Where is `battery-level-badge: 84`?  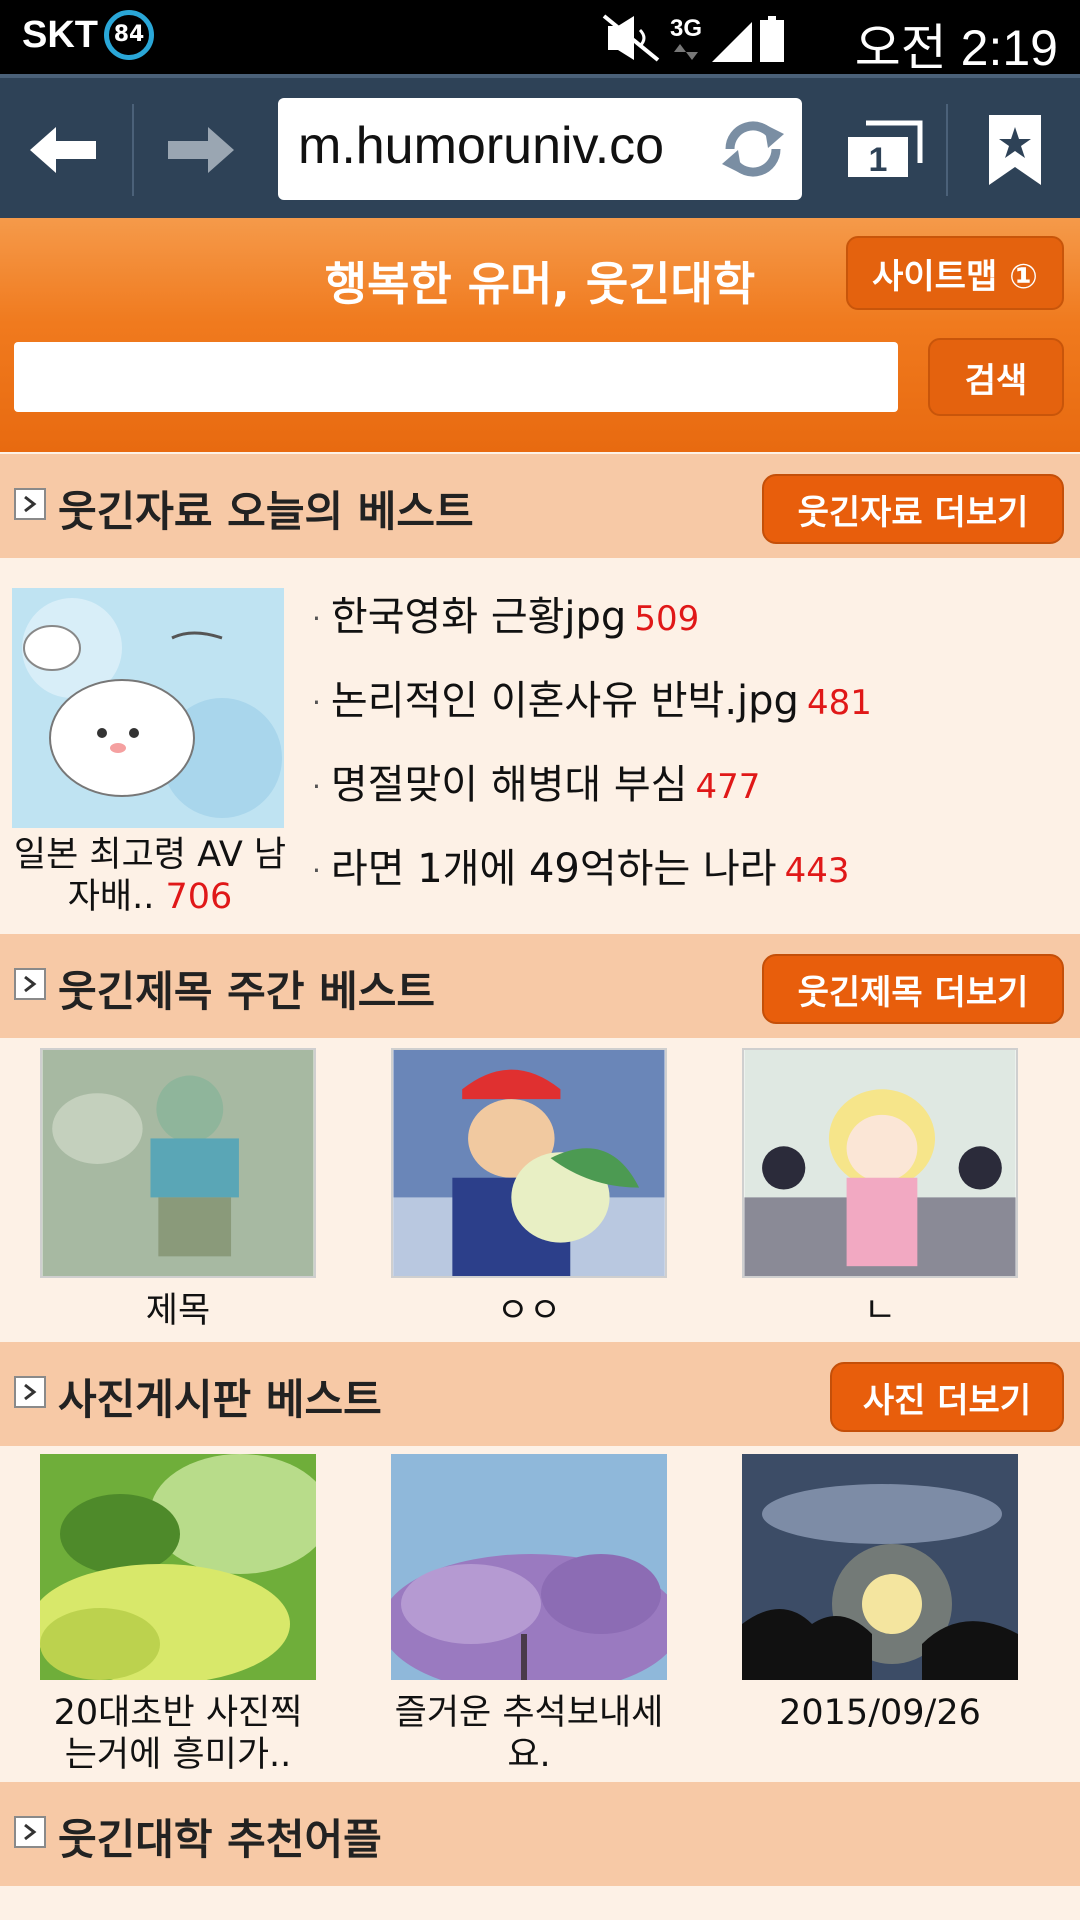
battery-level-badge: 84 is located at coordinates (129, 35).